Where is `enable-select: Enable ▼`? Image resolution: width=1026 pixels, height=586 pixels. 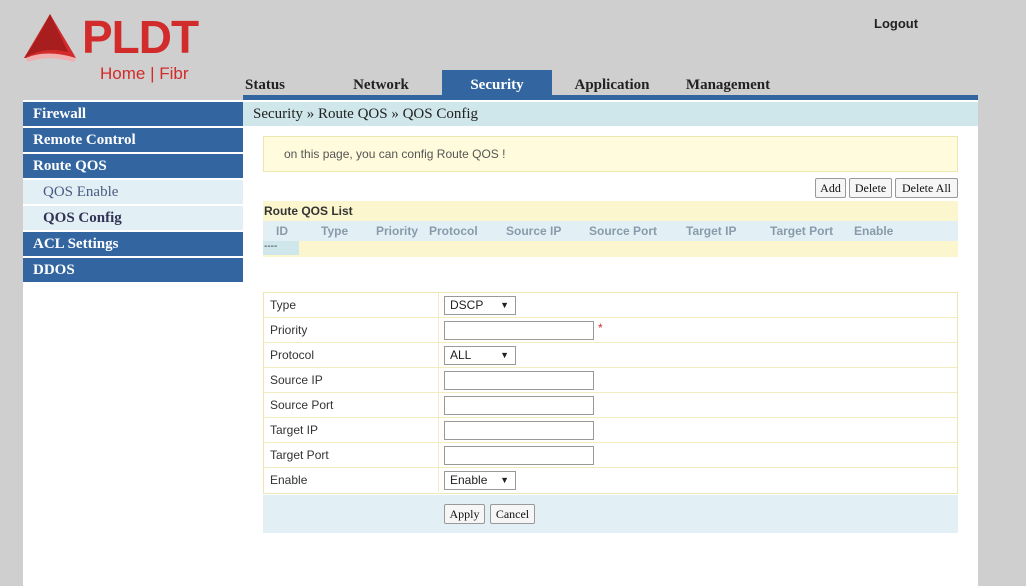
enable-select: Enable ▼ is located at coordinates (480, 480).